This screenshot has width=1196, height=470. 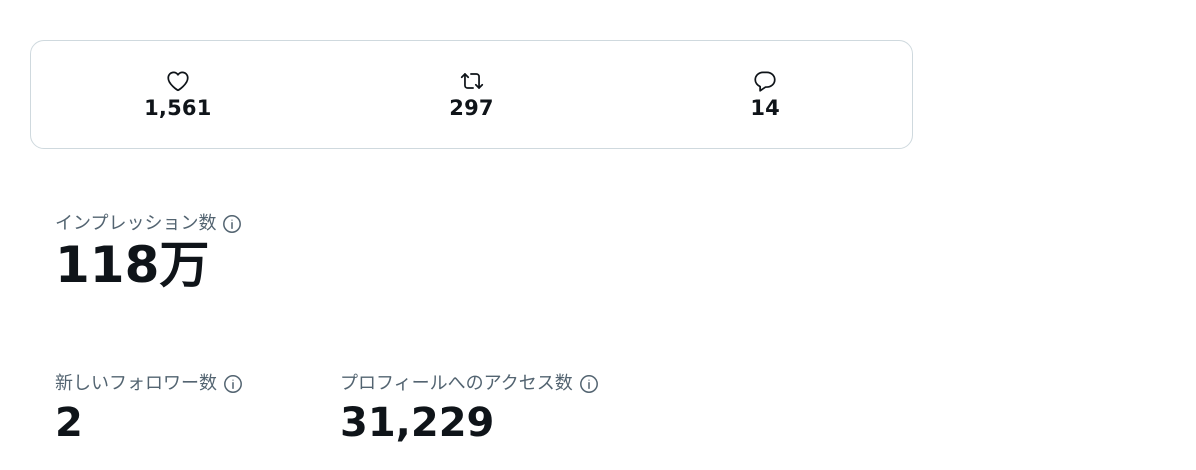 What do you see at coordinates (132, 265) in the screenshot?
I see `impressions-value: 118万` at bounding box center [132, 265].